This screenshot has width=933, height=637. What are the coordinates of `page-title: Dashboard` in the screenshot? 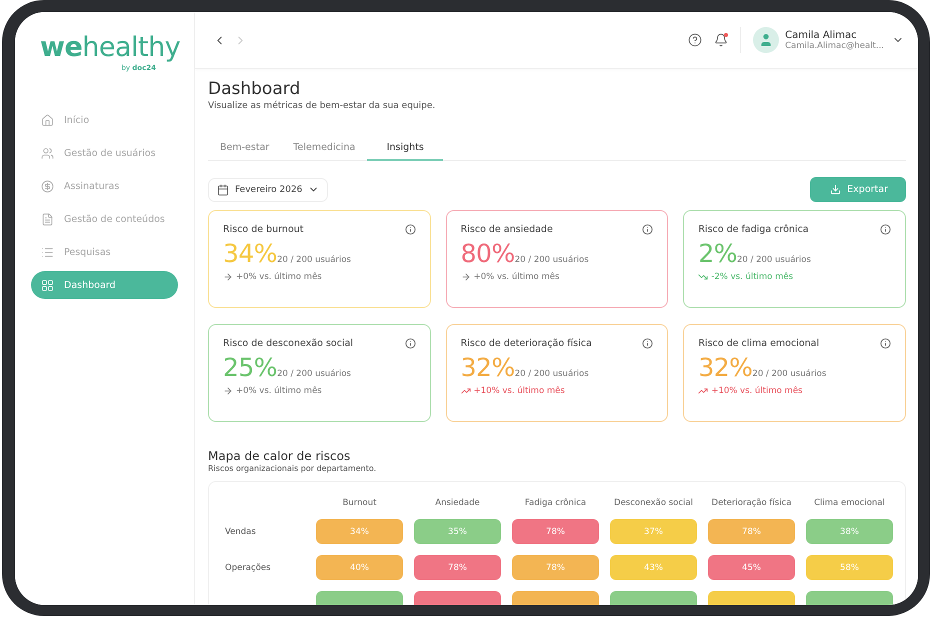 It's located at (255, 89).